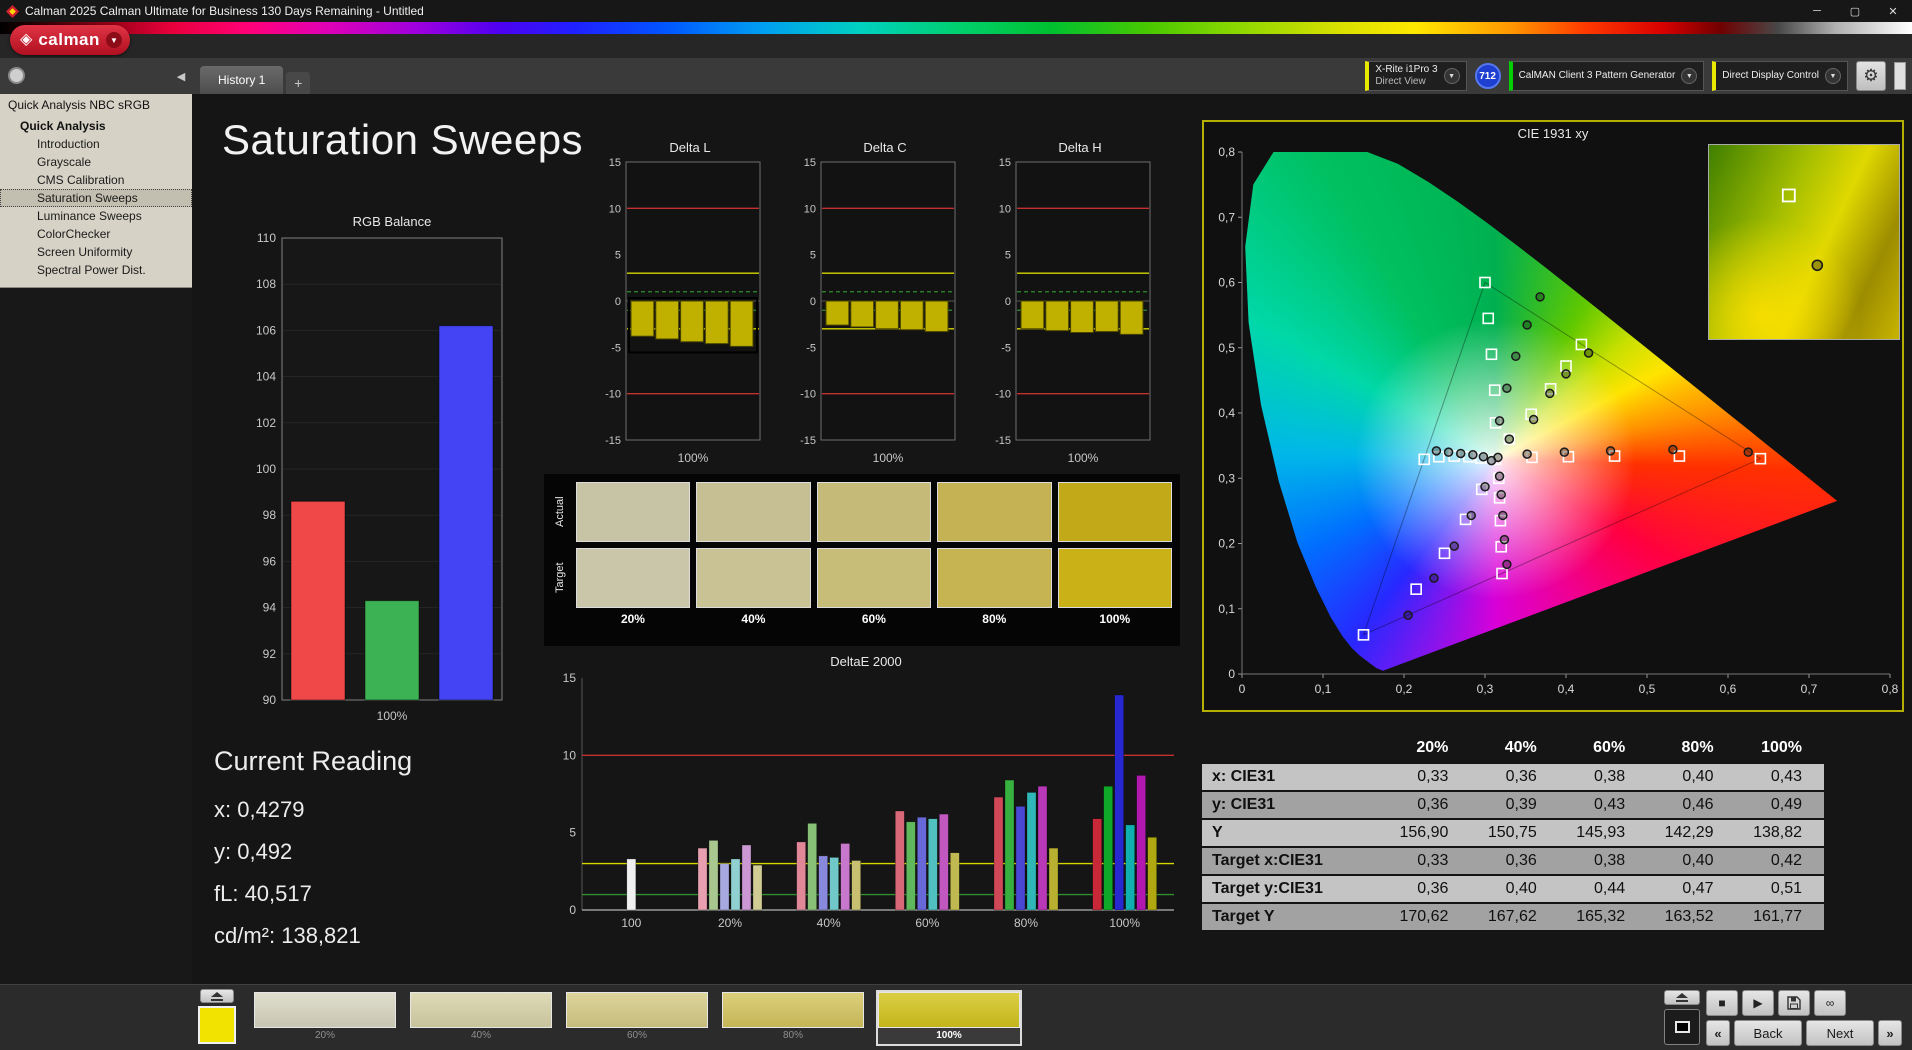 The image size is (1912, 1050). What do you see at coordinates (1794, 1003) in the screenshot?
I see `save-button` at bounding box center [1794, 1003].